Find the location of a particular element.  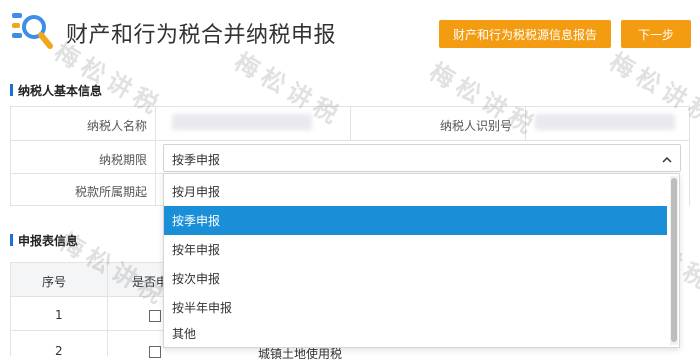

taxpayer-name-label: 纳税人名称 is located at coordinates (116, 126).